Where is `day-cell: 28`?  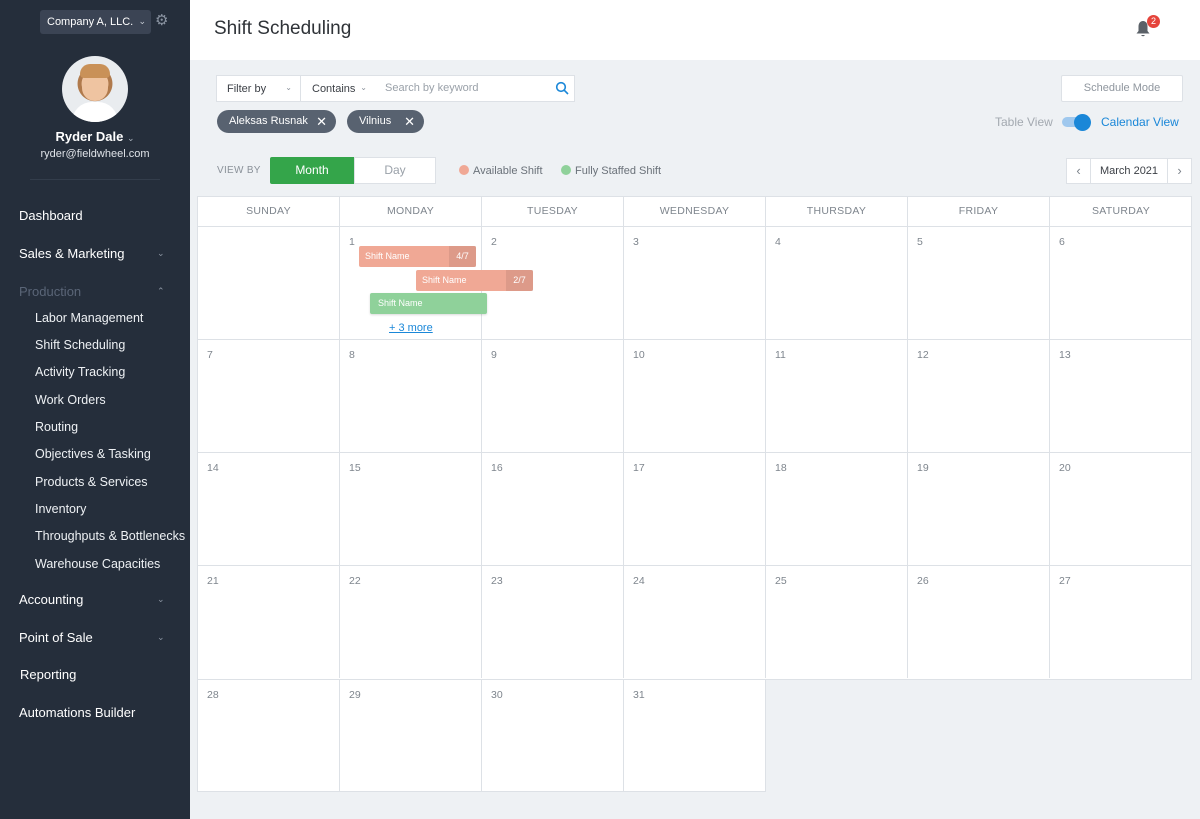 day-cell: 28 is located at coordinates (269, 735).